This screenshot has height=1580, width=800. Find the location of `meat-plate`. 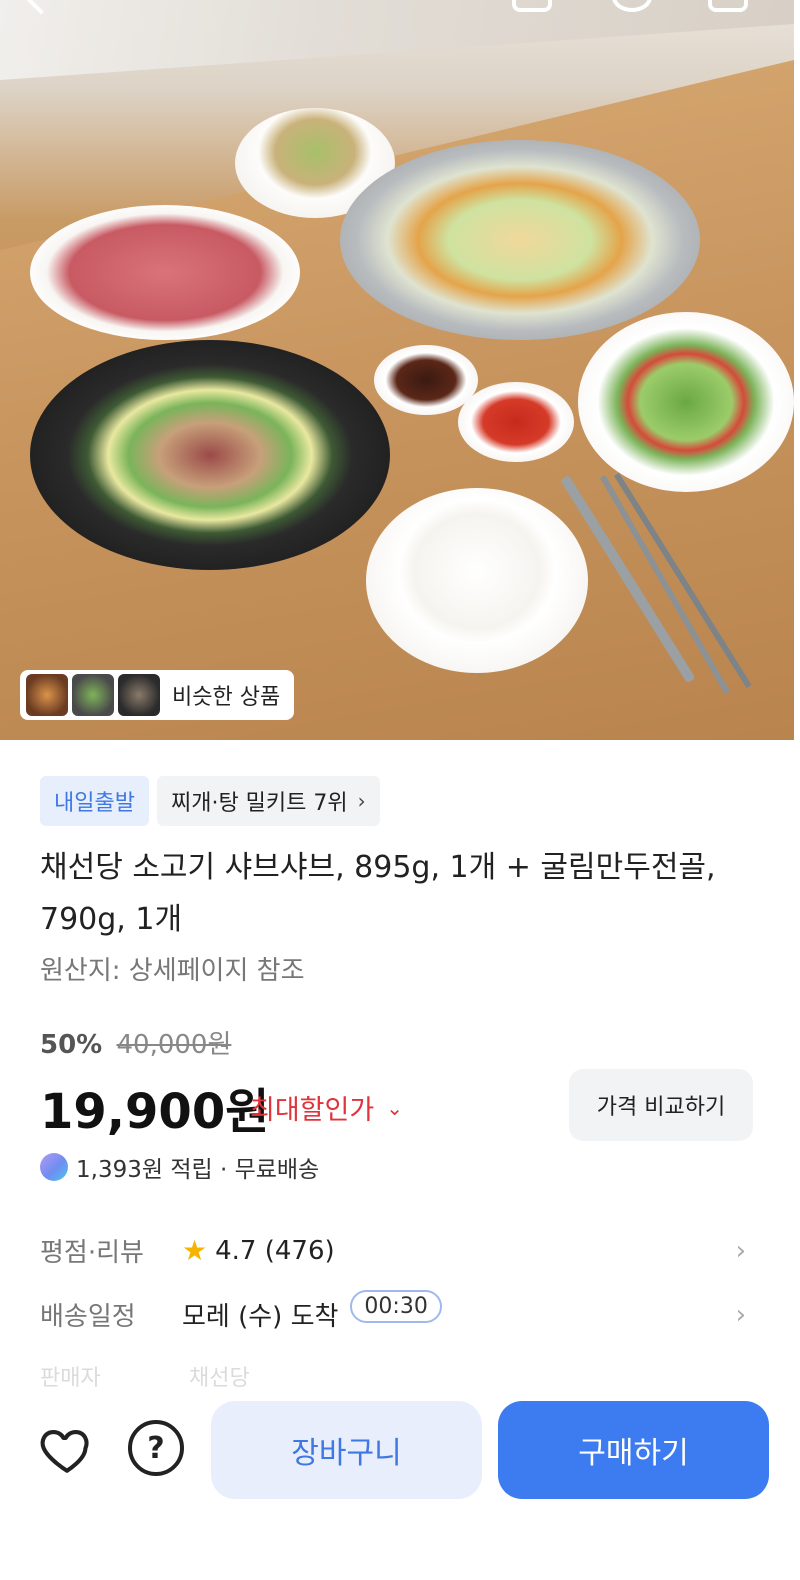

meat-plate is located at coordinates (165, 272).